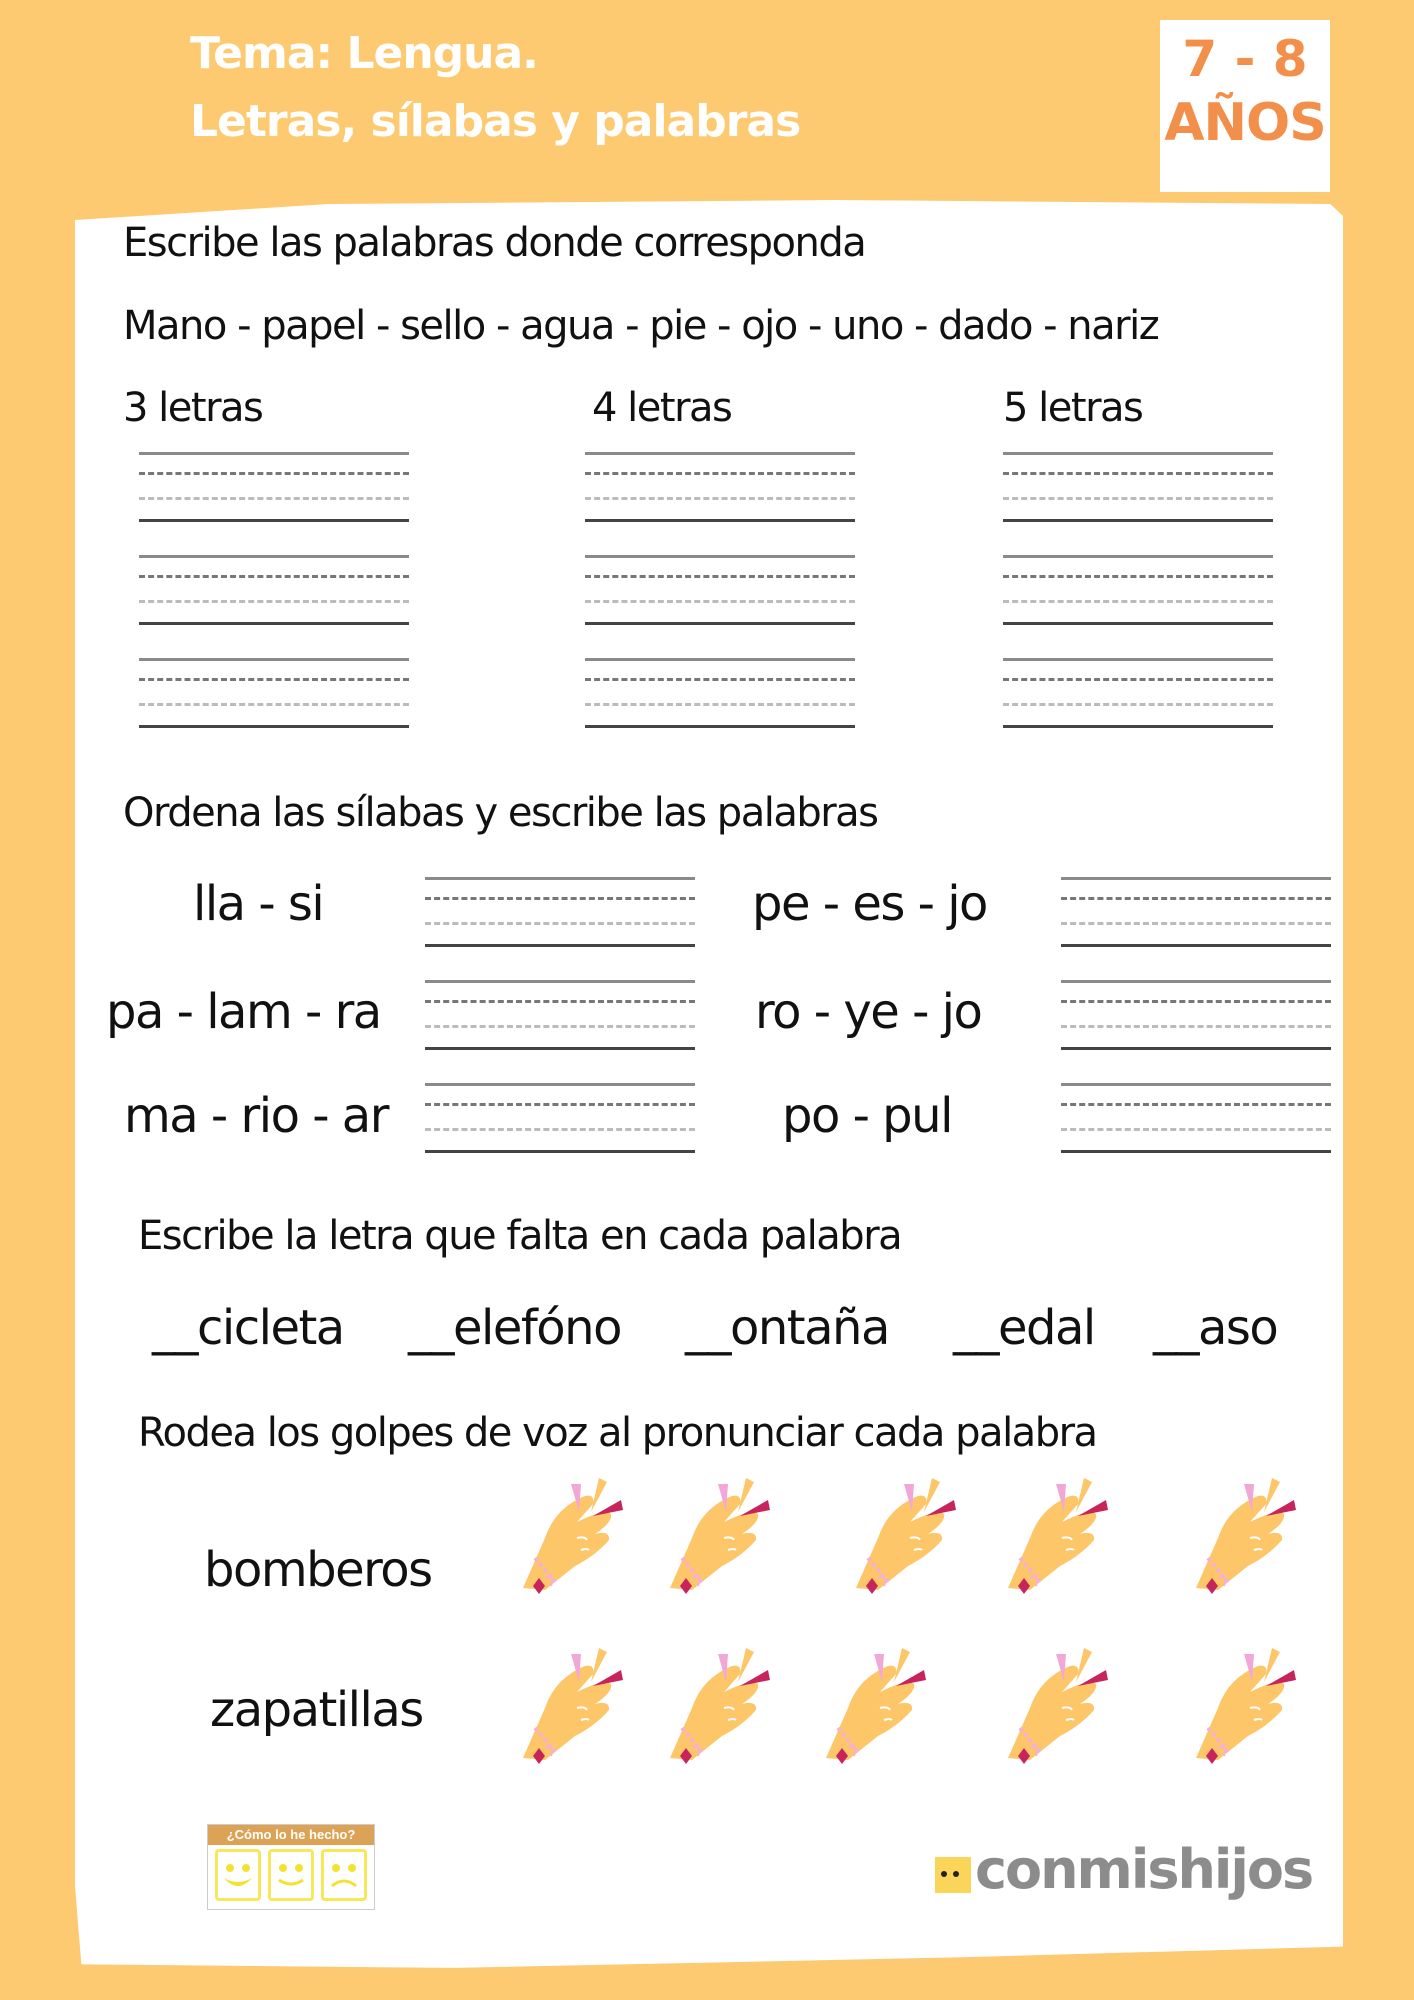 This screenshot has width=1414, height=2000. Describe the element at coordinates (662, 408) in the screenshot. I see `column-label-4-letters: 4 letras` at that location.